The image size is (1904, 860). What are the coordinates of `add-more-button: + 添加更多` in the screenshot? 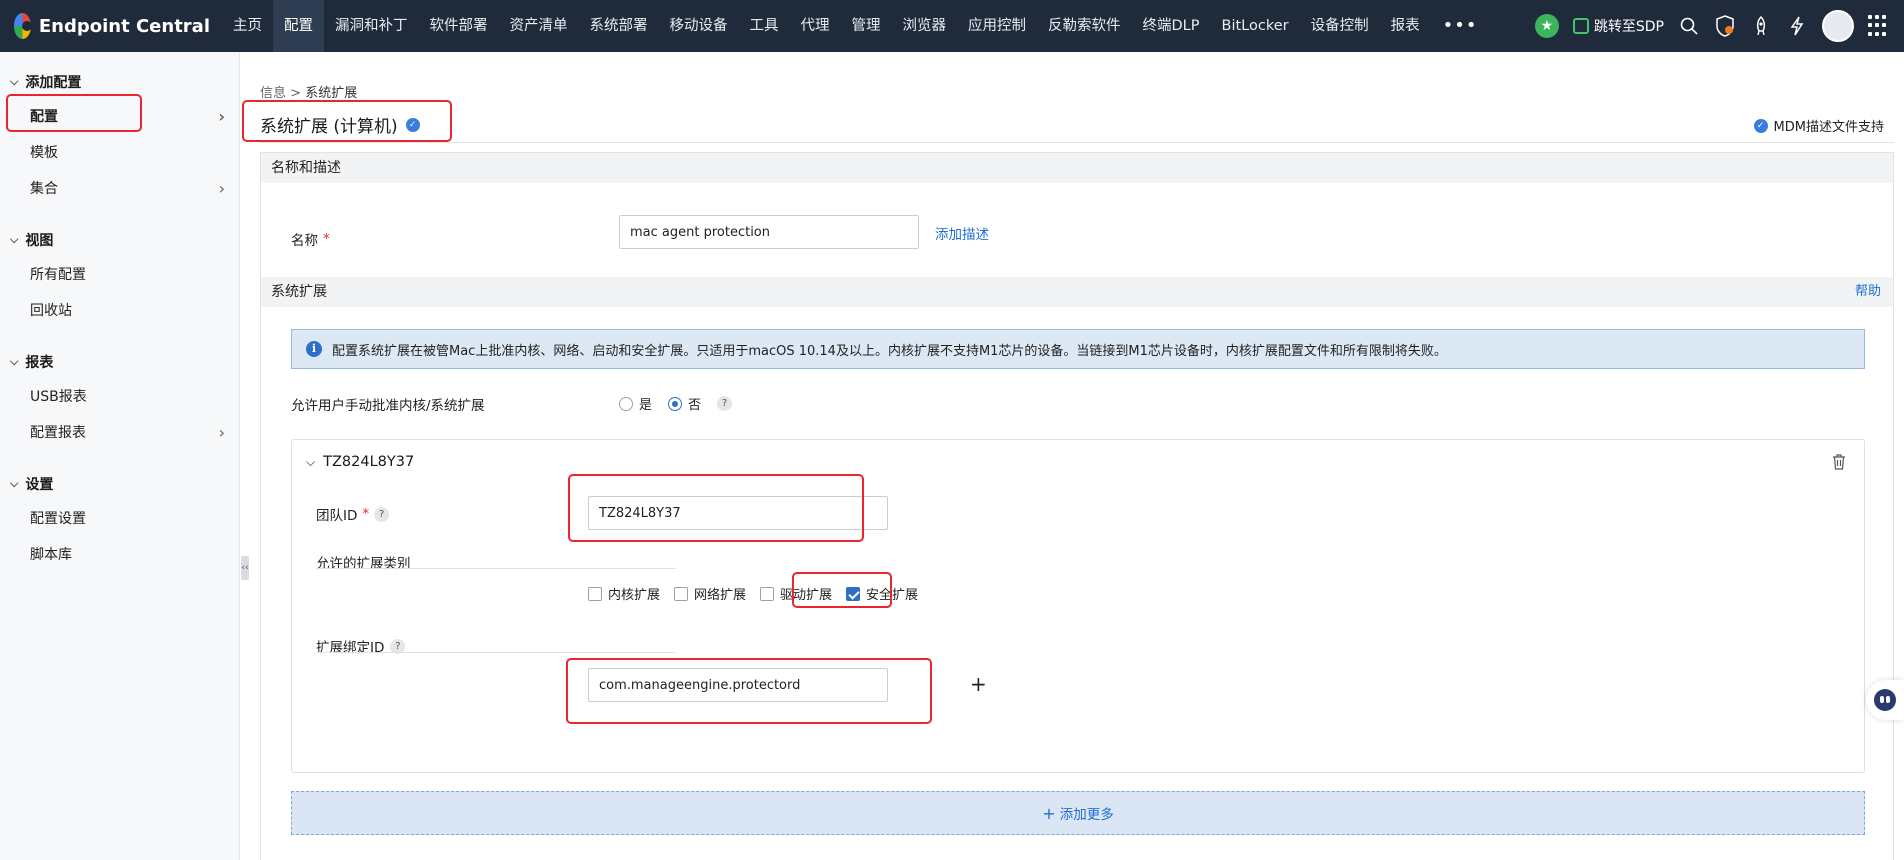 It's located at (1078, 813).